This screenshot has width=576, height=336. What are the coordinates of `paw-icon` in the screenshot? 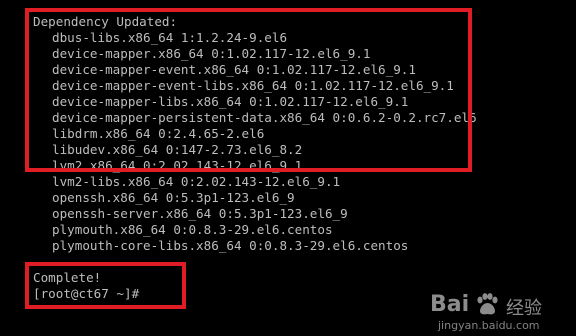 It's located at (487, 304).